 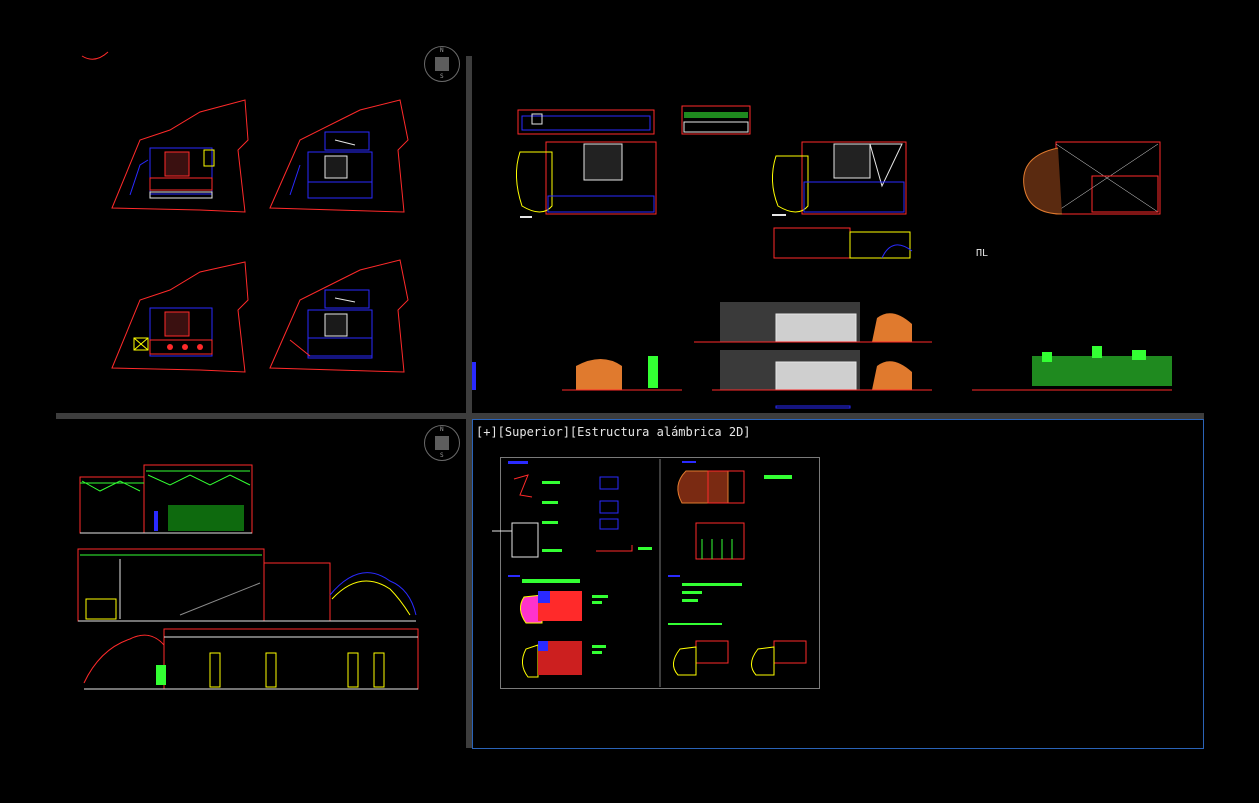 What do you see at coordinates (247, 585) in the screenshot?
I see `section-b` at bounding box center [247, 585].